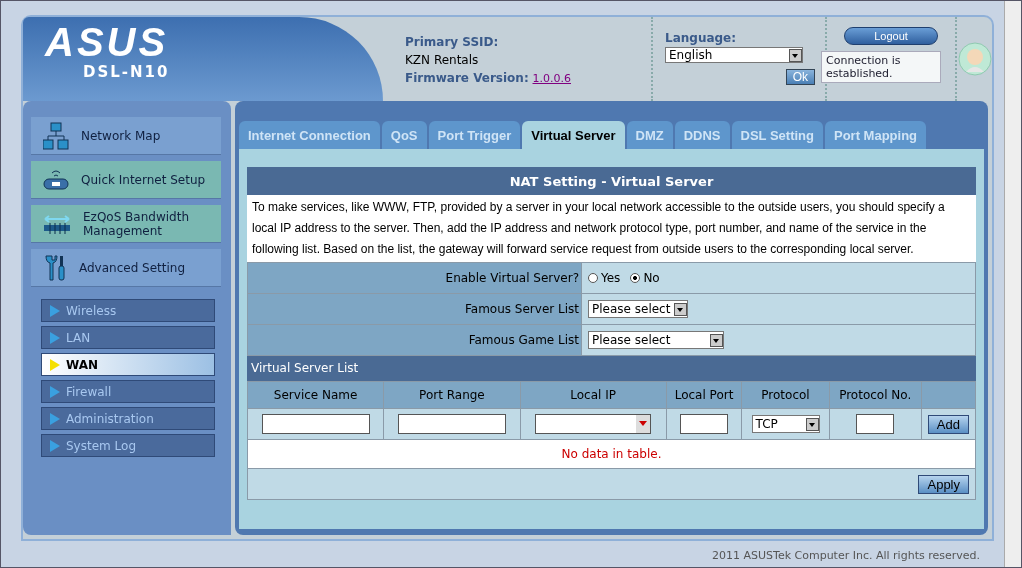  What do you see at coordinates (875, 424) in the screenshot?
I see `protocol-number-input` at bounding box center [875, 424].